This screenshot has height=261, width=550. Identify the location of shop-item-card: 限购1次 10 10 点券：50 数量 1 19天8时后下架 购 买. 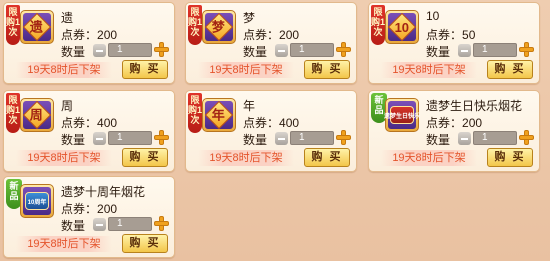
(454, 43).